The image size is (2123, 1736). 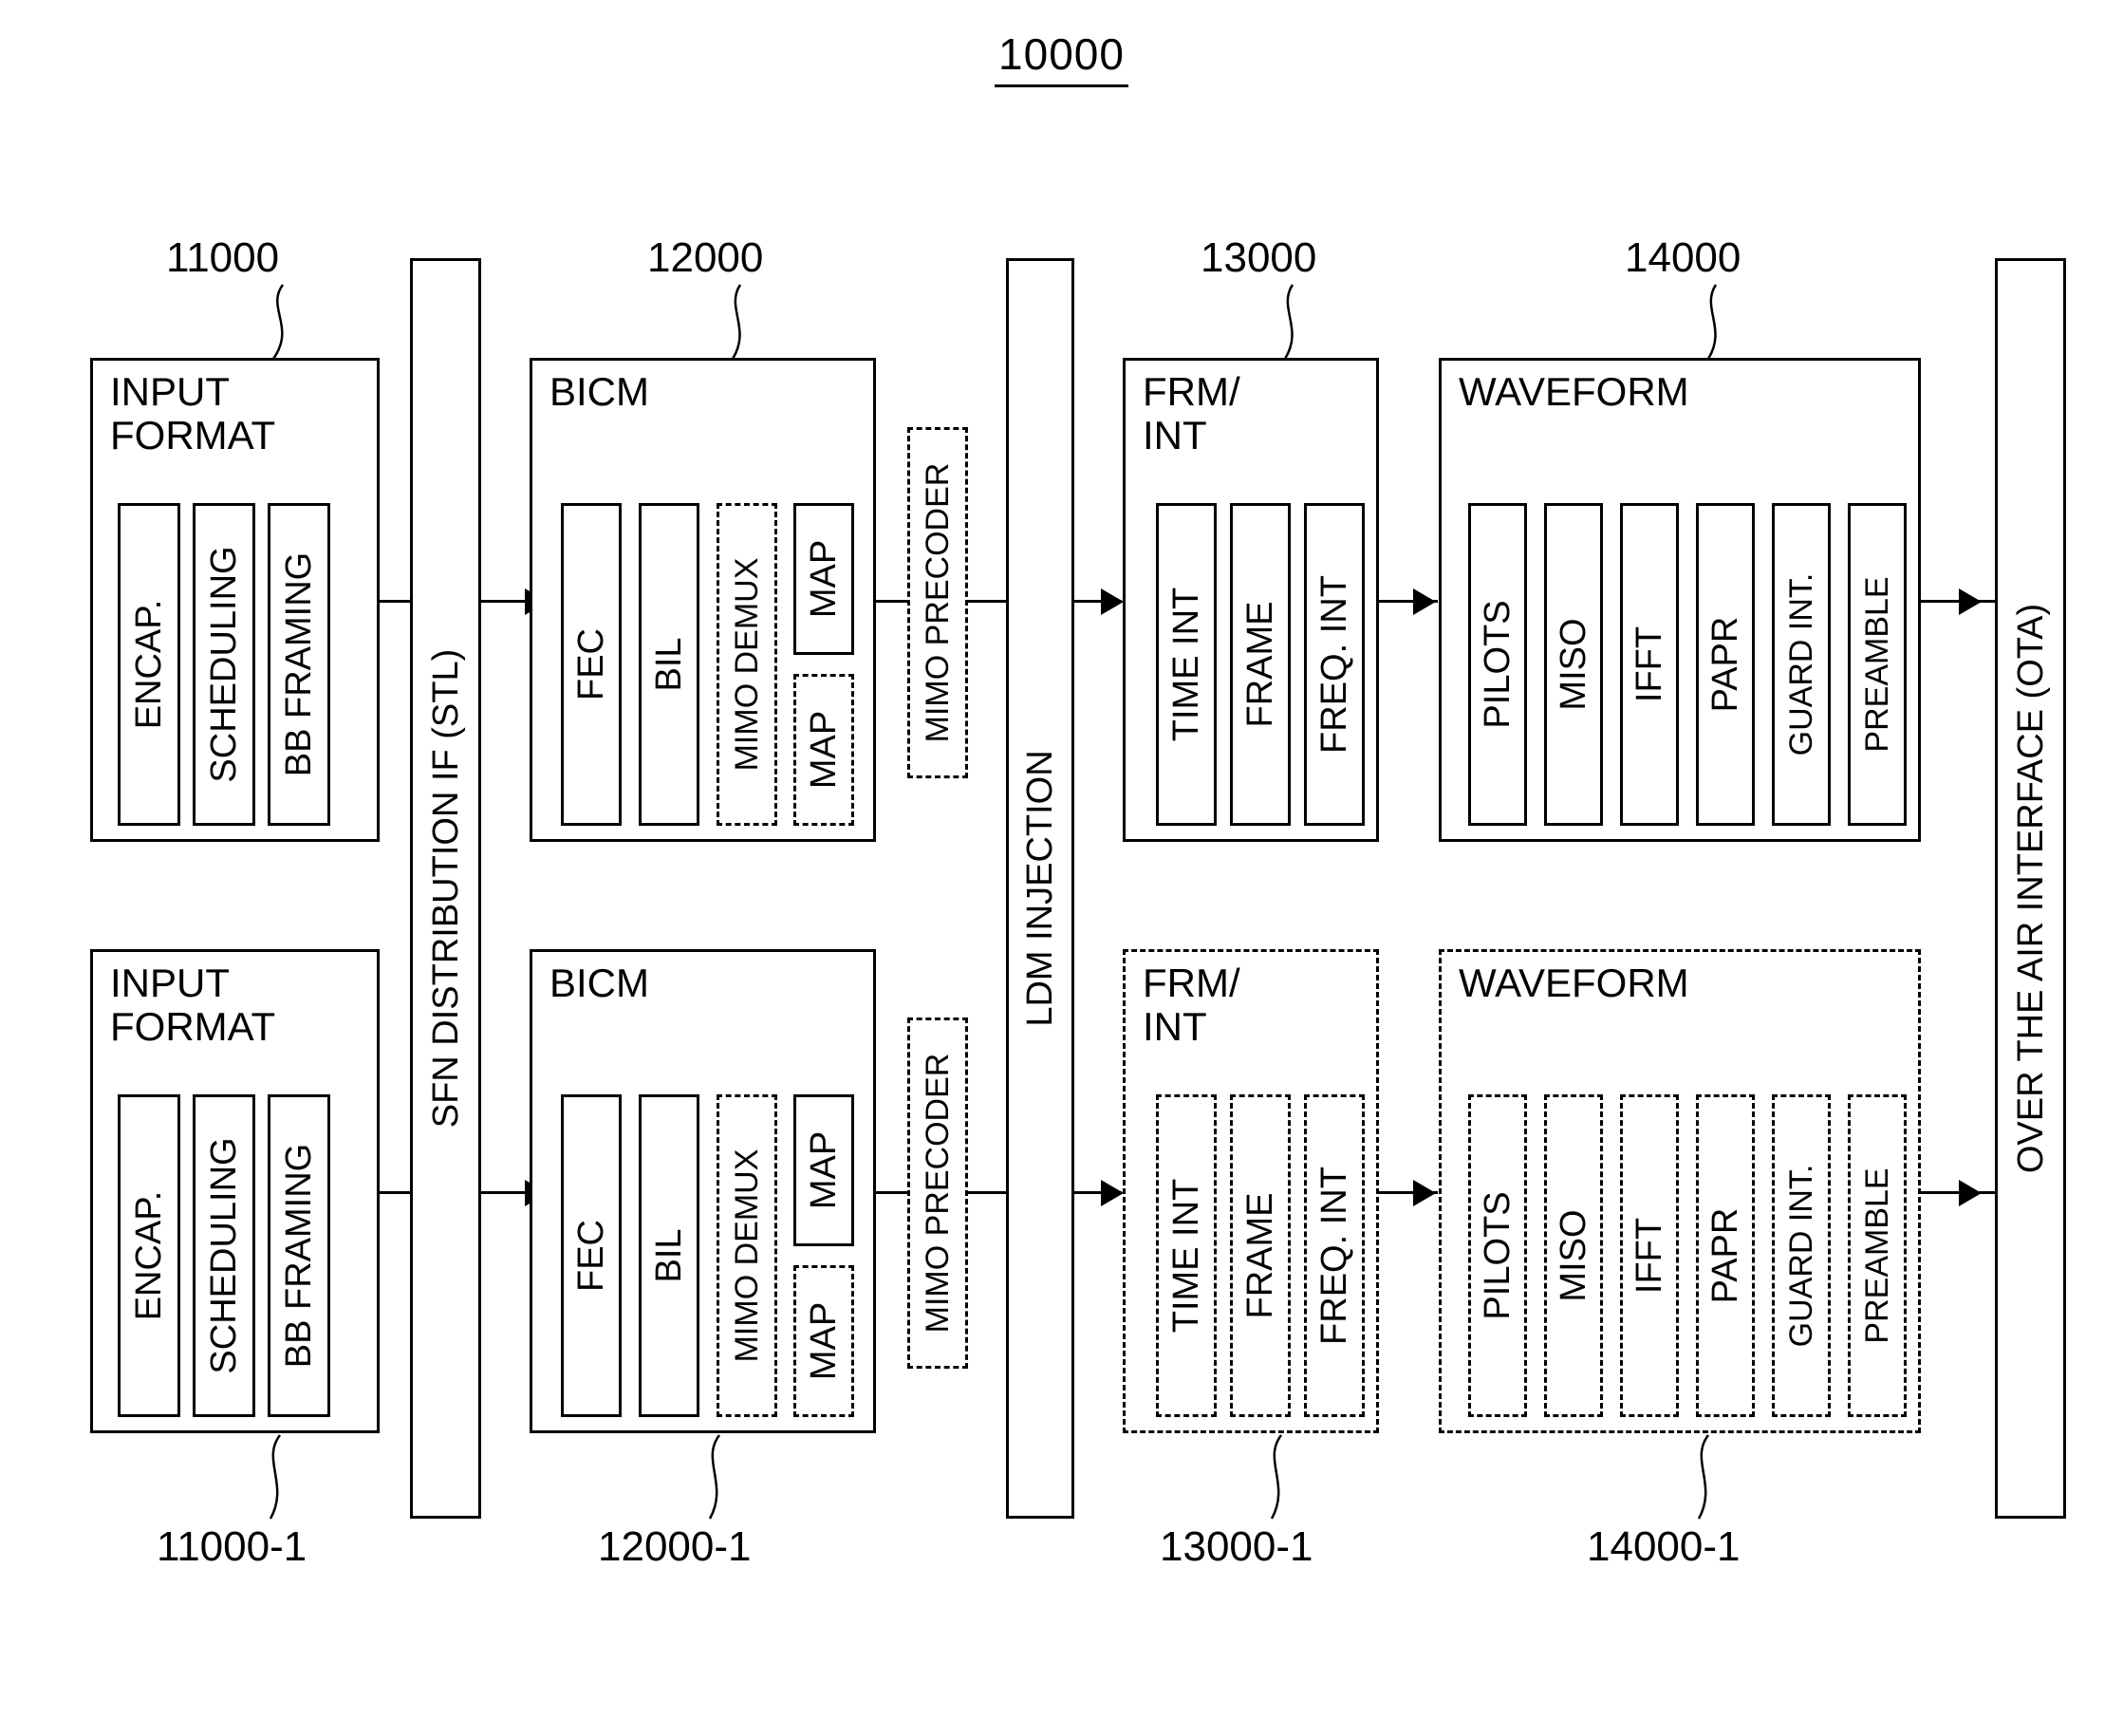 I want to click on module-freq-int-bottom: FREQ. INT, so click(x=1335, y=1256).